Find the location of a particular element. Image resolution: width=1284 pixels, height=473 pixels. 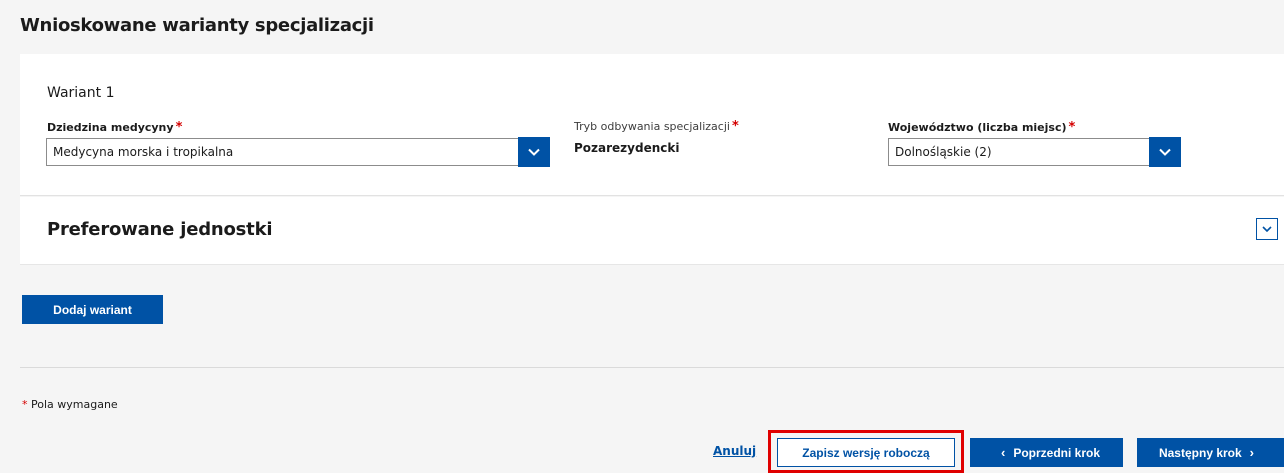

prev-step-button: ‹ Poprzedni krok is located at coordinates (1046, 452).